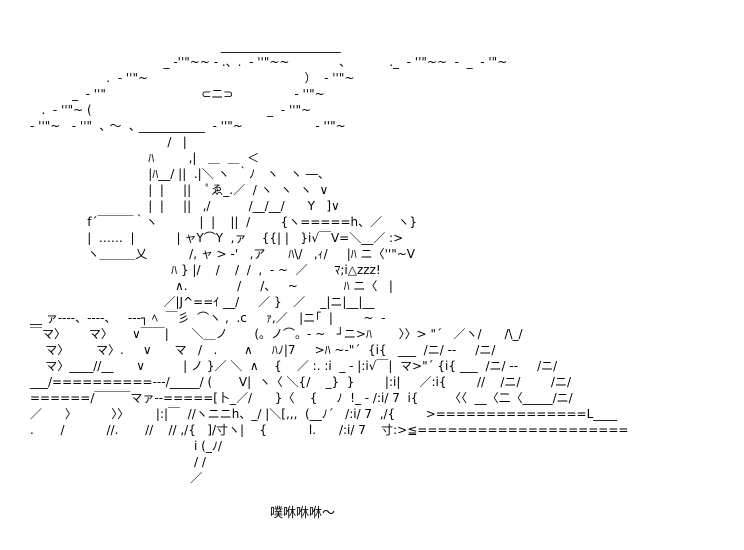  What do you see at coordinates (303, 513) in the screenshot?
I see `caption-text: 噗咻咻咻～` at bounding box center [303, 513].